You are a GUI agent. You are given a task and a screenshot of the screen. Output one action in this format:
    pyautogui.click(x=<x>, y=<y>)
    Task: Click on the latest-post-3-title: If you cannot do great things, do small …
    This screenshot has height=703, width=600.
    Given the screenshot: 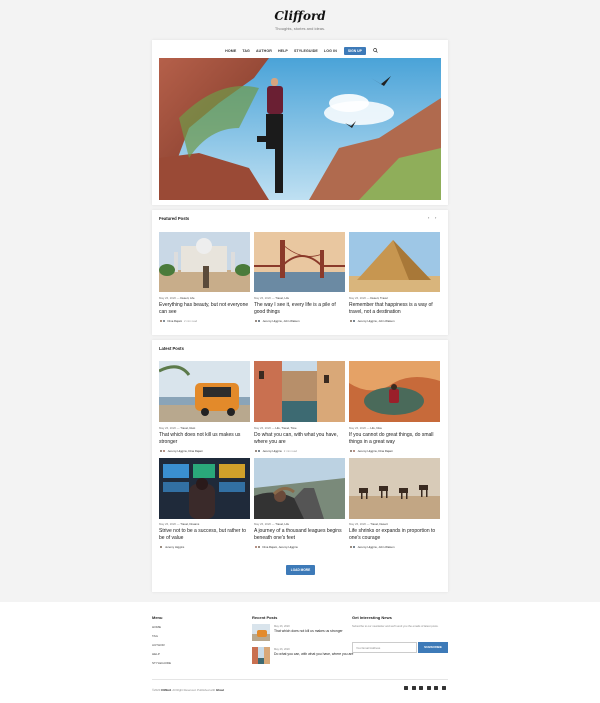 What is the action you would take?
    pyautogui.click(x=395, y=439)
    